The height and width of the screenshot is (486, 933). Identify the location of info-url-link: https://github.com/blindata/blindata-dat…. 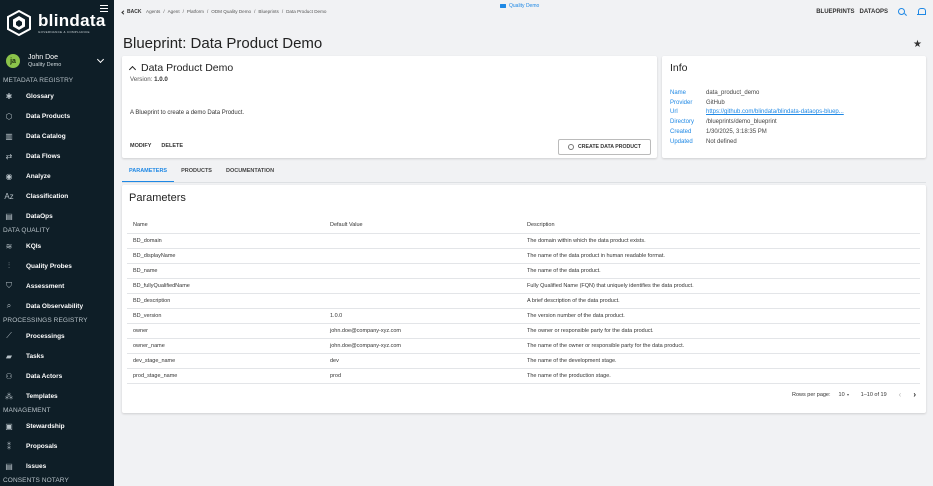
(775, 112).